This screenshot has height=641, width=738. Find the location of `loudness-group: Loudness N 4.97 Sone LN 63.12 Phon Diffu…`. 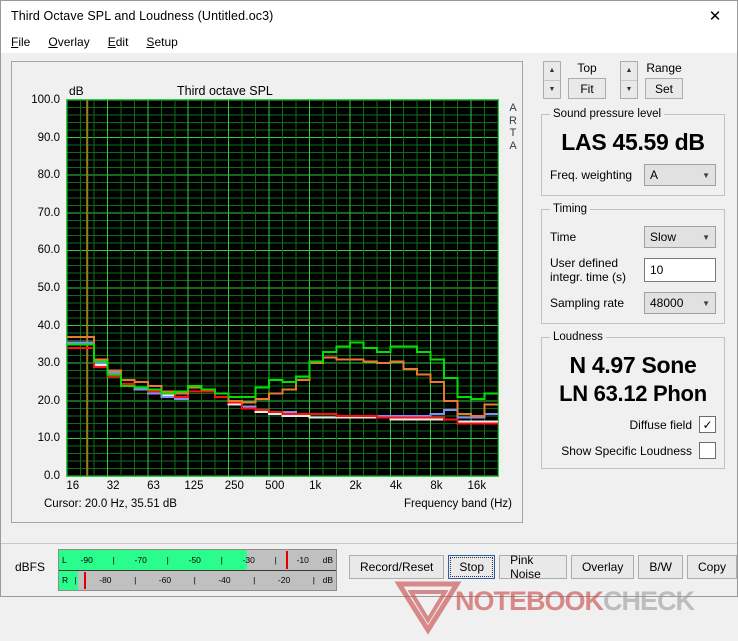

loudness-group: Loudness N 4.97 Sone LN 63.12 Phon Diffu… is located at coordinates (633, 400).